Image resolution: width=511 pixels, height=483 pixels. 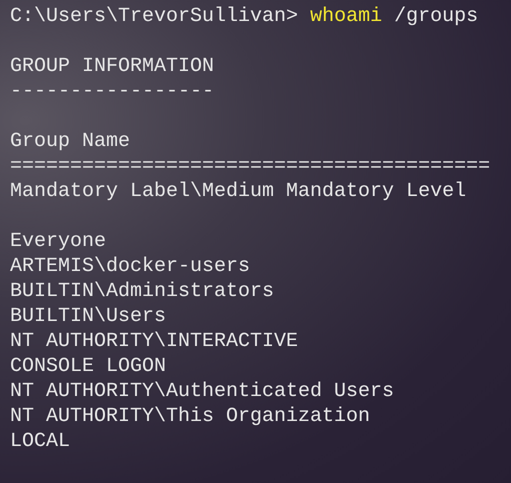 What do you see at coordinates (40, 441) in the screenshot?
I see `group-name: LOCAL` at bounding box center [40, 441].